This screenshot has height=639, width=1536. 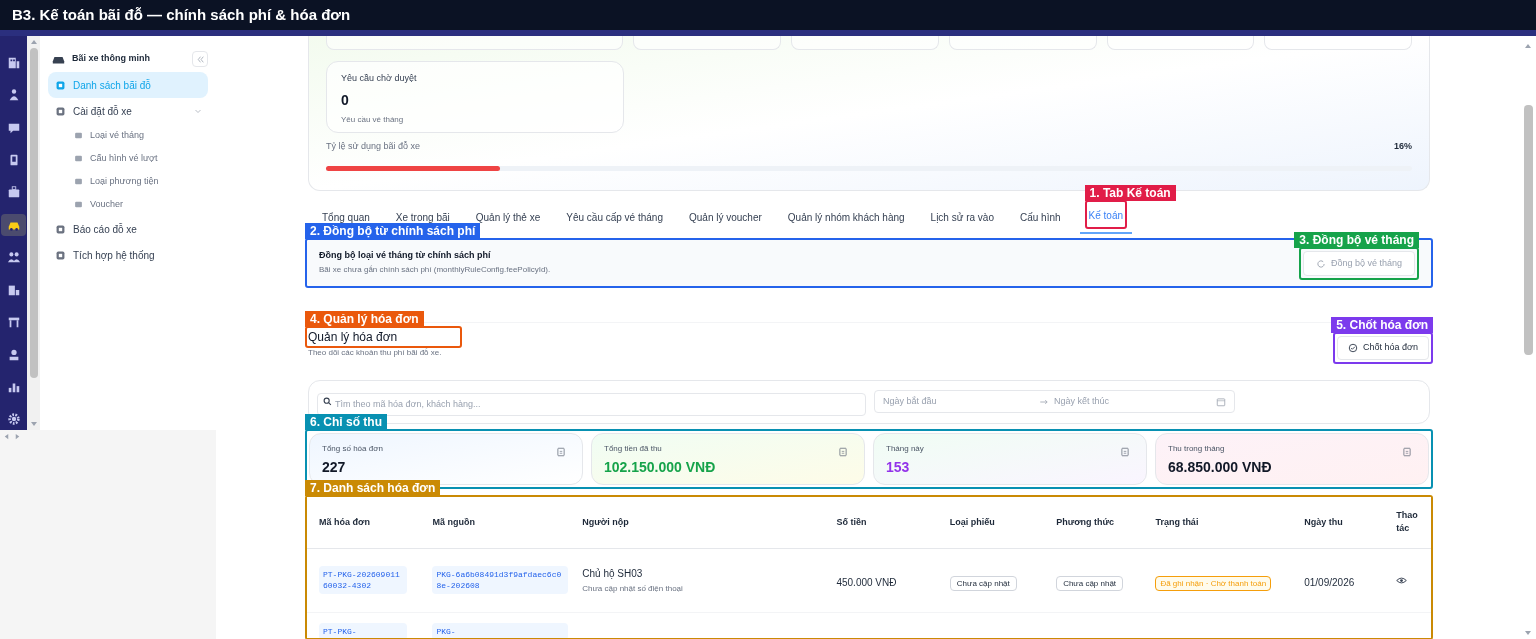 I want to click on annotation-tooltip: 6. Chỉ số thu, so click(x=346, y=421).